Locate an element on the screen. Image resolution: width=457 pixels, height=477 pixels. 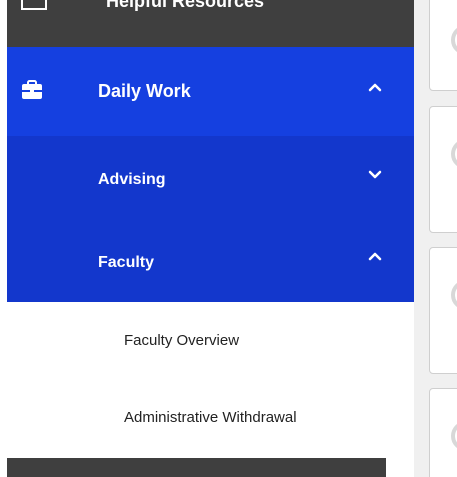
sidebar-item-label: Helpful Resources is located at coordinates (185, 5).